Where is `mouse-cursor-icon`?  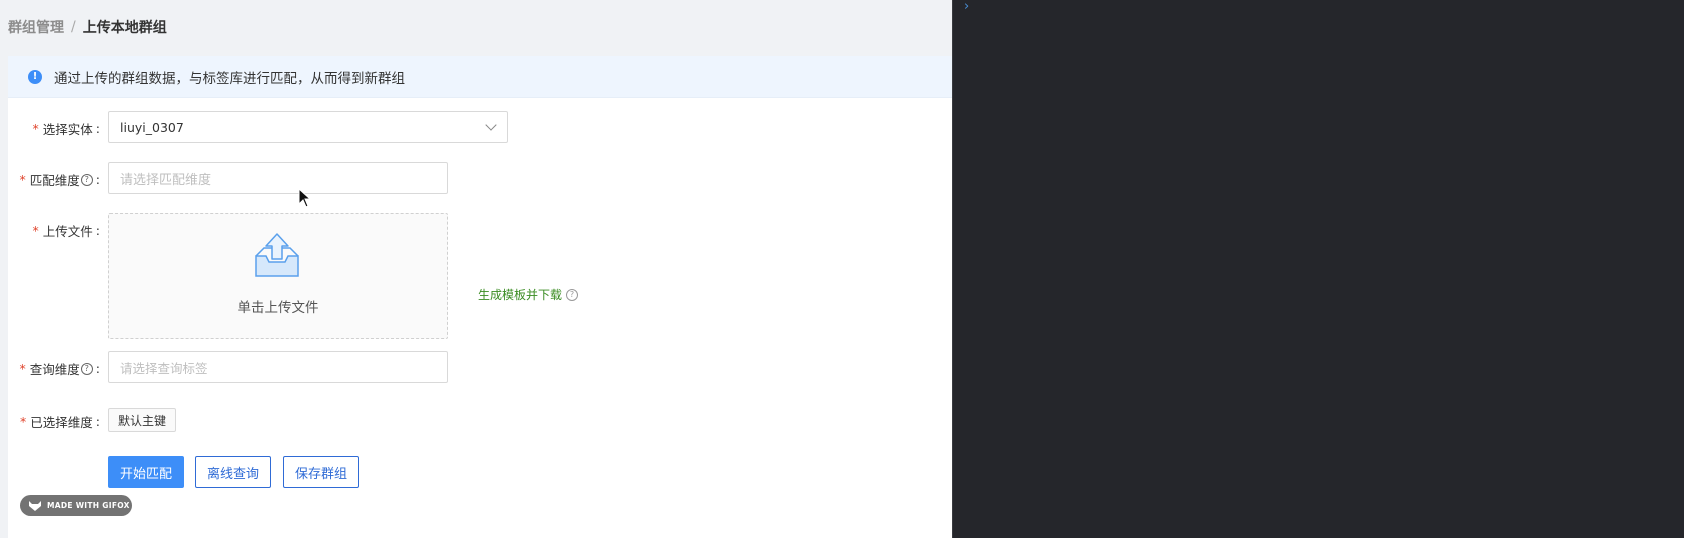
mouse-cursor-icon is located at coordinates (305, 198).